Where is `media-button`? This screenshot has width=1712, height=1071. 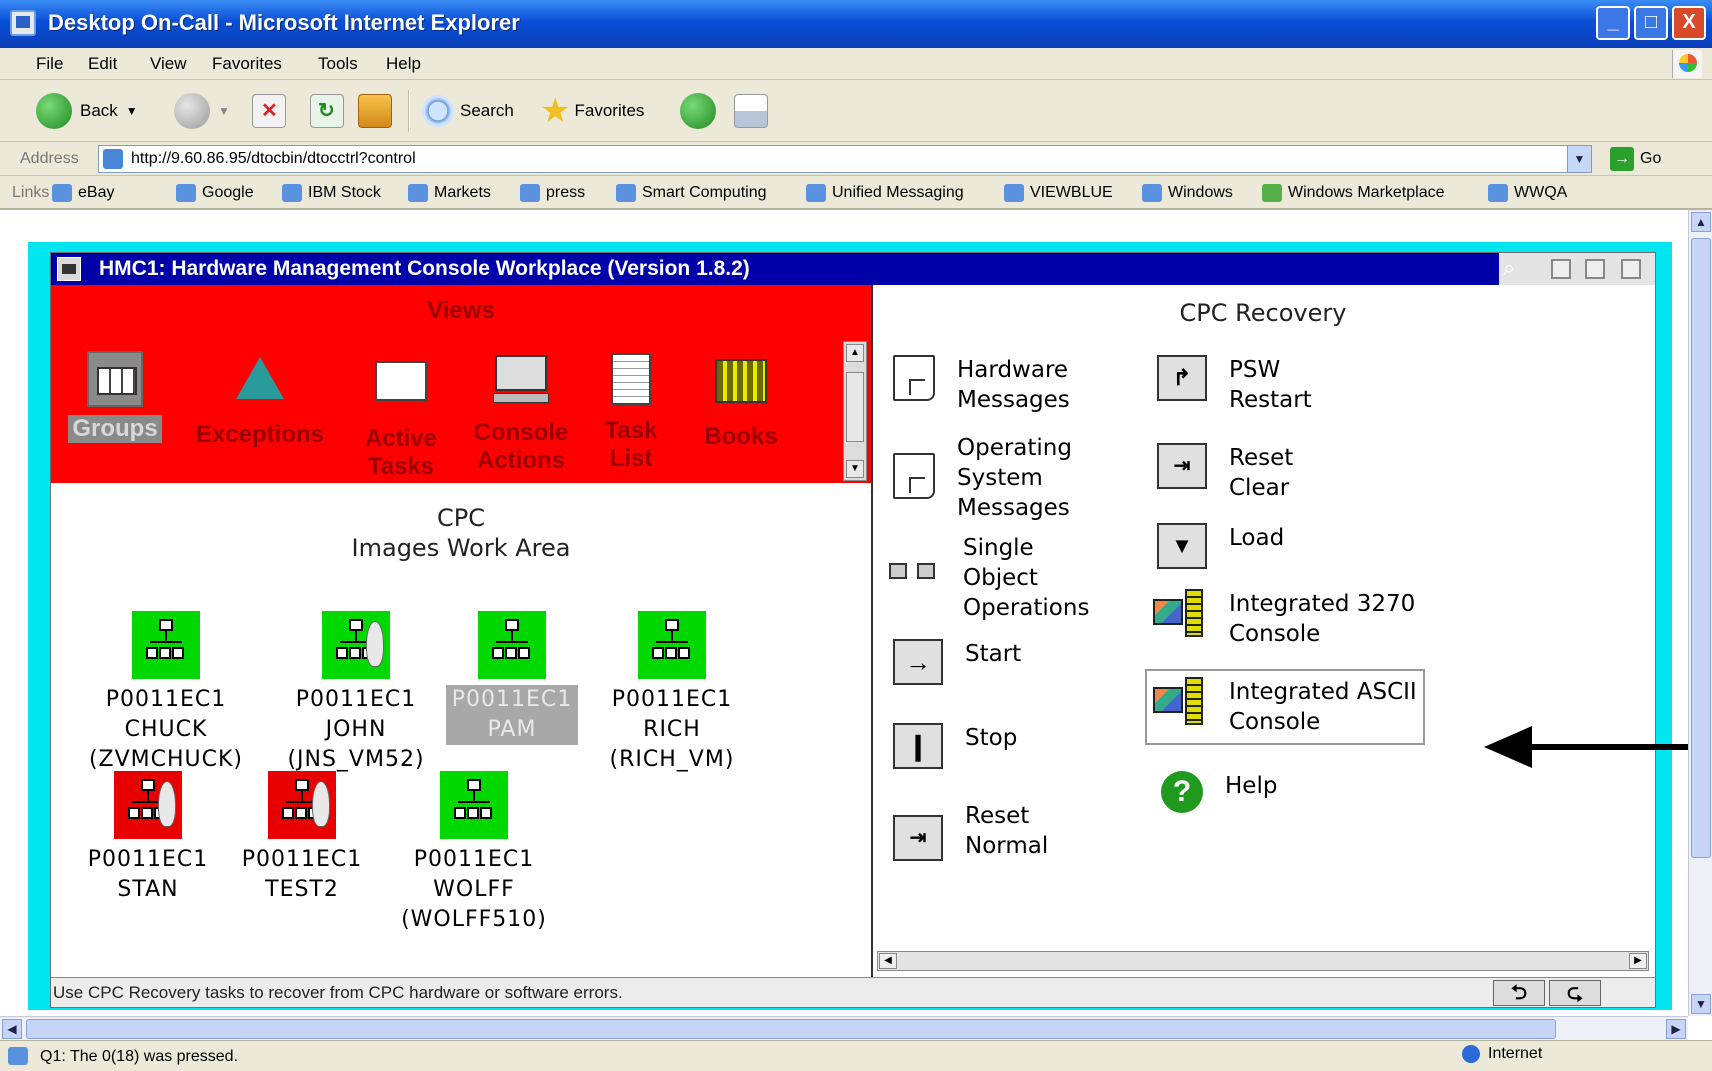
media-button is located at coordinates (698, 111).